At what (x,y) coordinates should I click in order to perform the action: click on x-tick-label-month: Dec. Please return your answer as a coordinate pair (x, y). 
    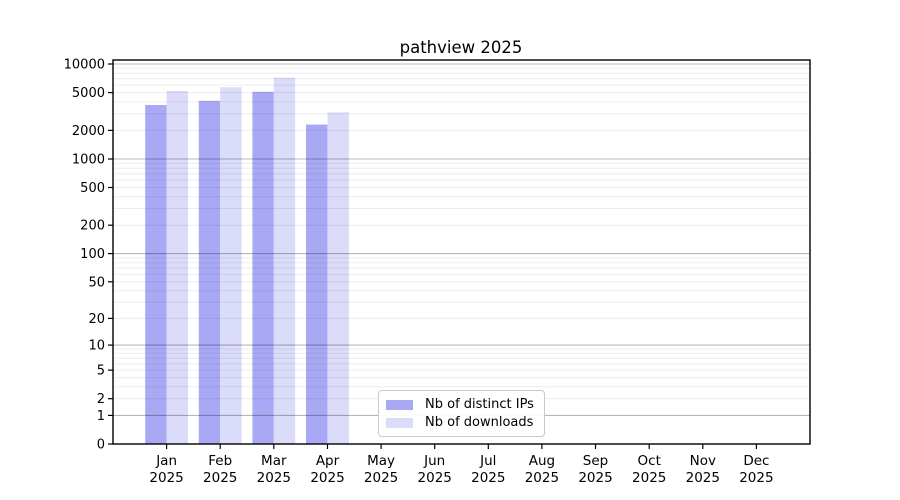
    Looking at the image, I should click on (756, 461).